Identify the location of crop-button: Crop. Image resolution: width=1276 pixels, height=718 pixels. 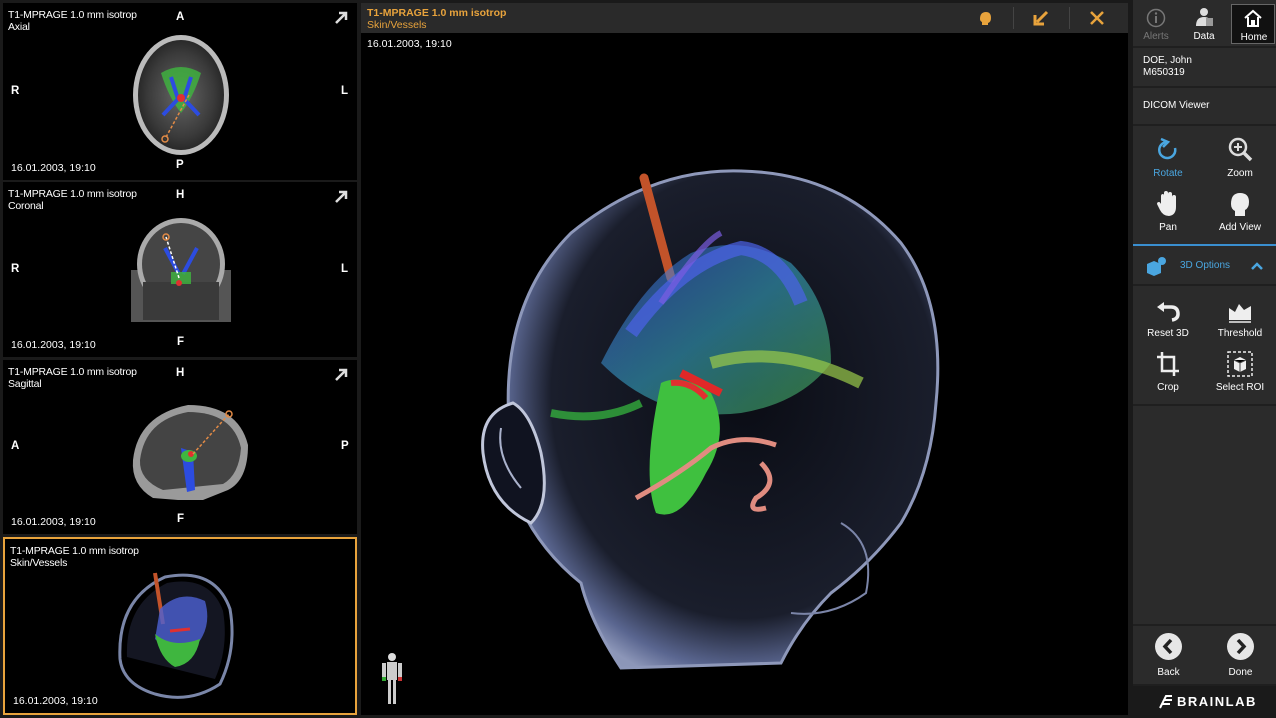
(1168, 370).